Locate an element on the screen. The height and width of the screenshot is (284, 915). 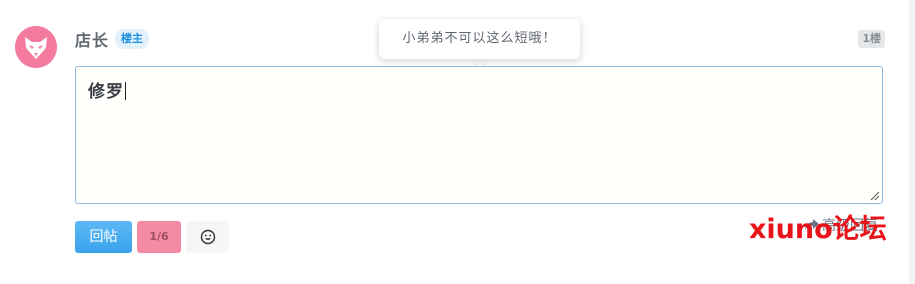
floor-number-badge: 1楼 is located at coordinates (871, 39).